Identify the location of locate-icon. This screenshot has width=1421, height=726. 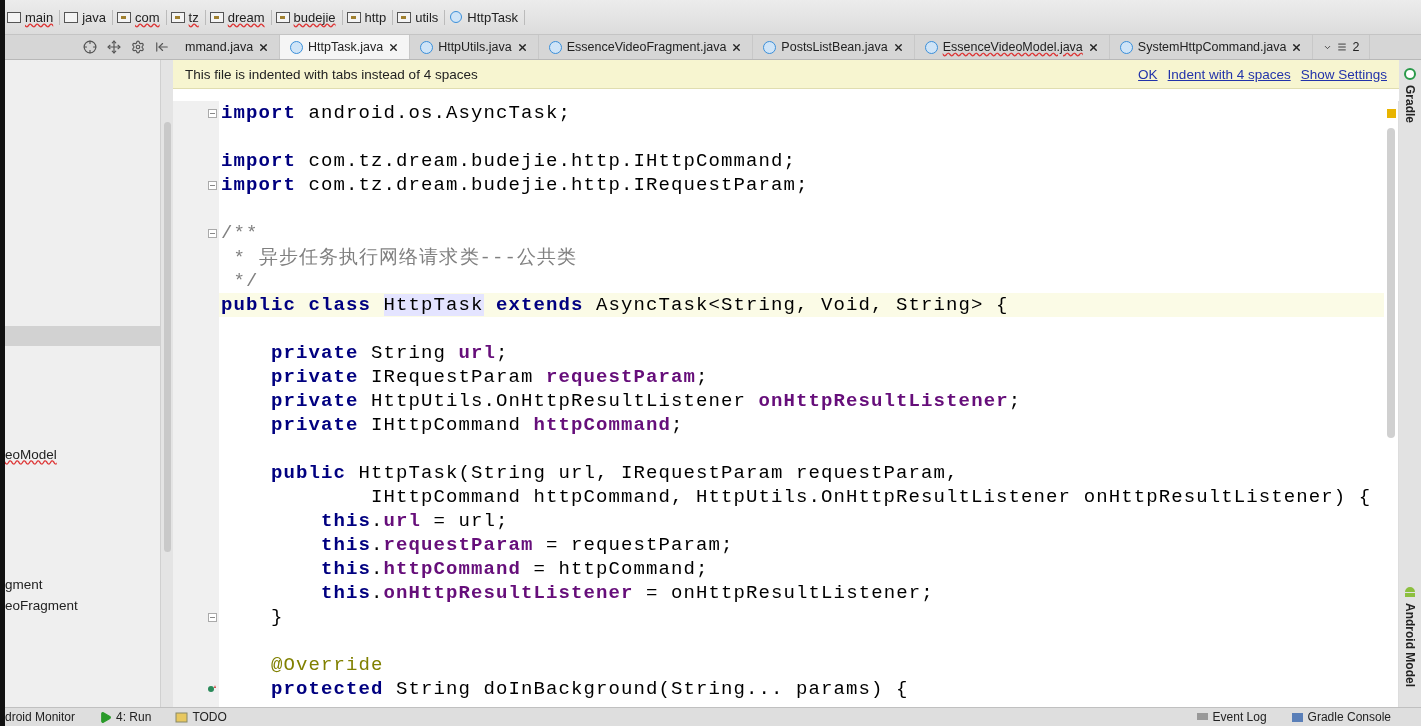
(90, 47).